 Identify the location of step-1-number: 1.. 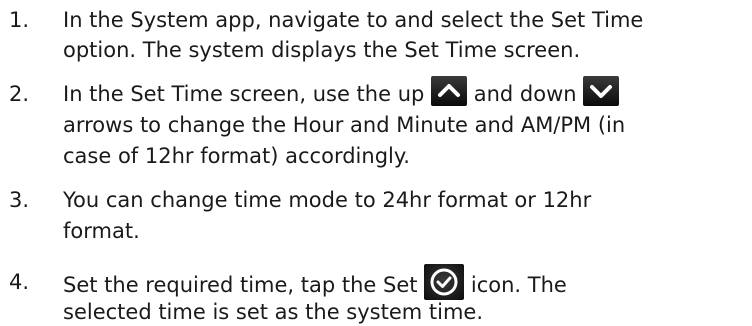
(19, 20).